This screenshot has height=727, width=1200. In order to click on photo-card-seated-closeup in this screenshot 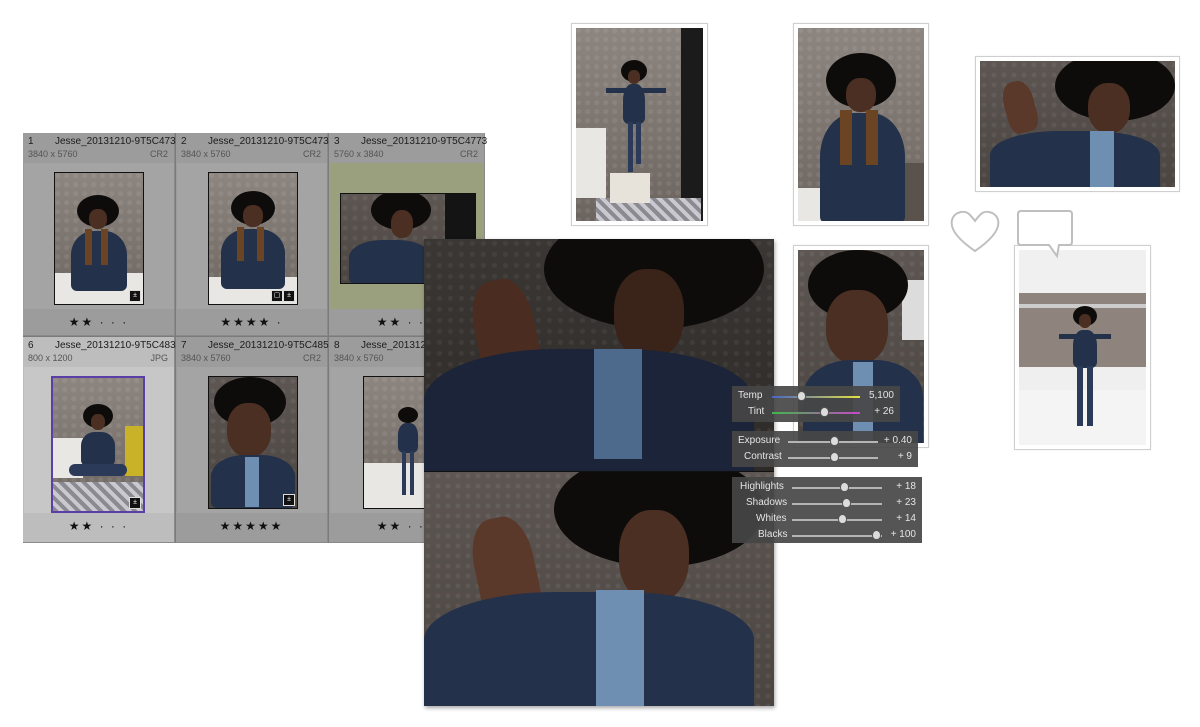, I will do `click(861, 124)`.